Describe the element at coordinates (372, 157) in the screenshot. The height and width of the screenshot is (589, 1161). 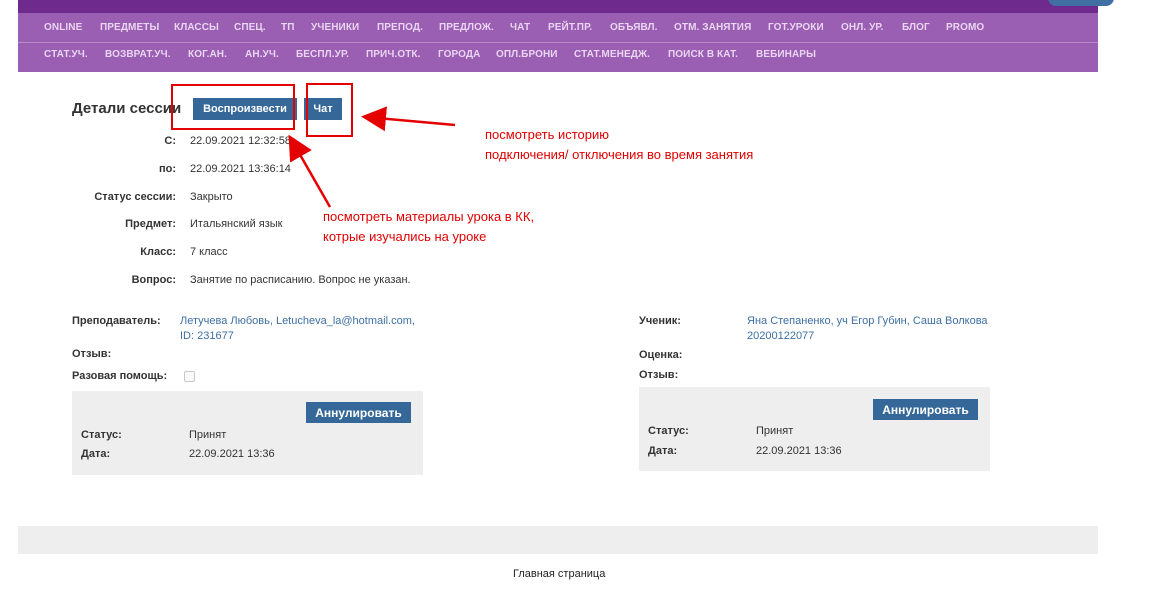
I see `annotation-arrows` at that location.